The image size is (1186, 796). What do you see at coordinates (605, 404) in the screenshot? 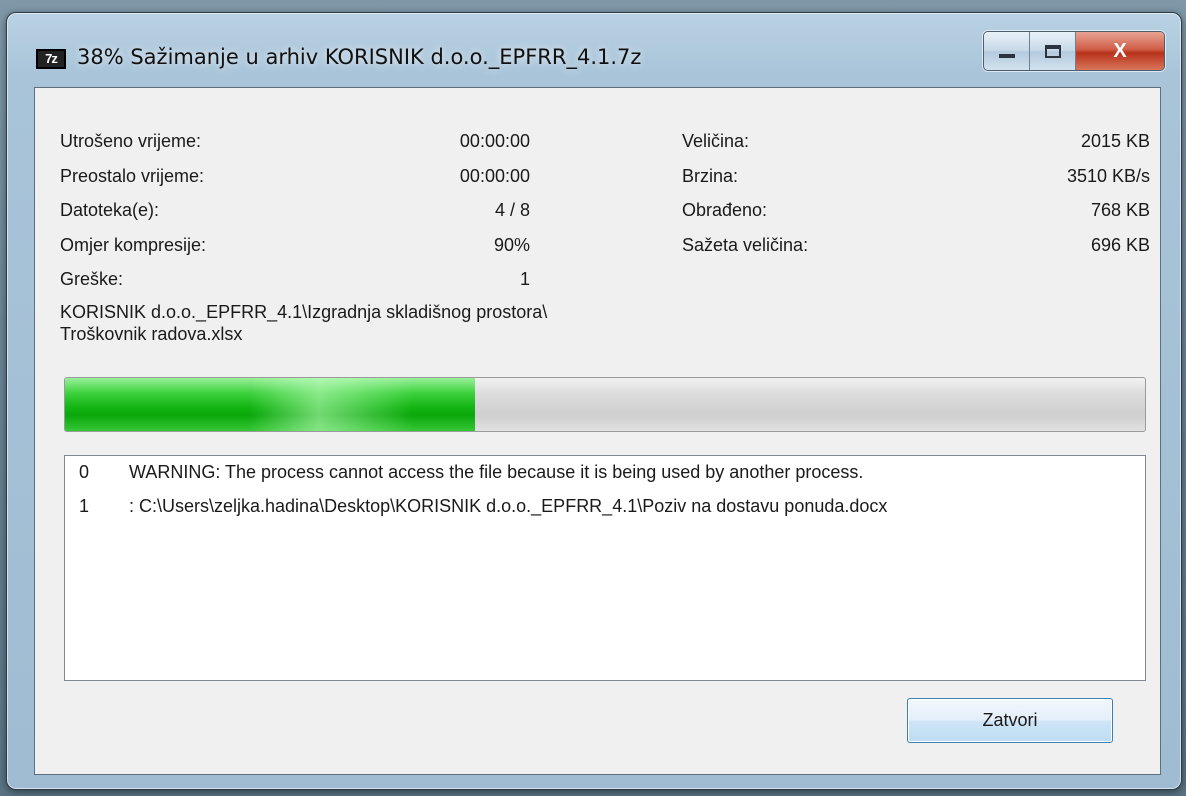
I see `progress-bar` at bounding box center [605, 404].